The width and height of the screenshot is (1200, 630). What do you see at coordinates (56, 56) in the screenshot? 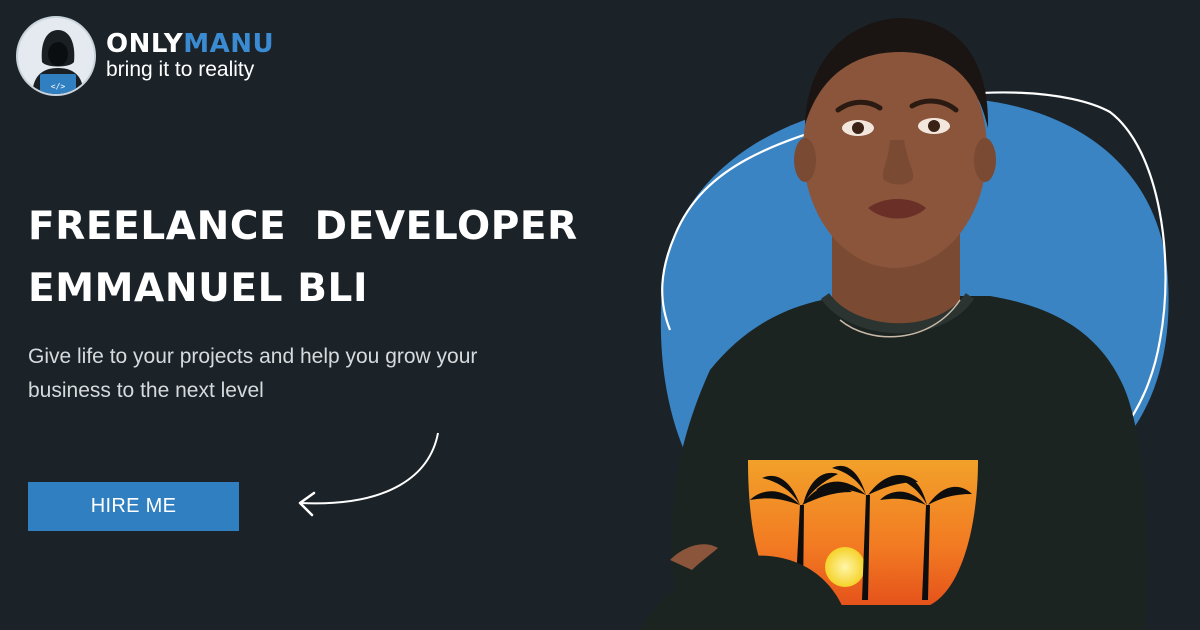
I see `hooded-coder-logo-icon: </>` at bounding box center [56, 56].